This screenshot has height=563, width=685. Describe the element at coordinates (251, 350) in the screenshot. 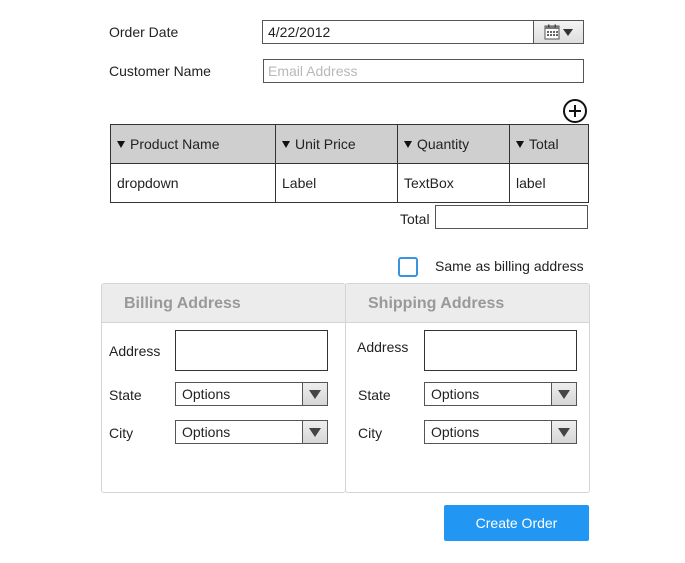

I see `billing-address-textarea` at that location.